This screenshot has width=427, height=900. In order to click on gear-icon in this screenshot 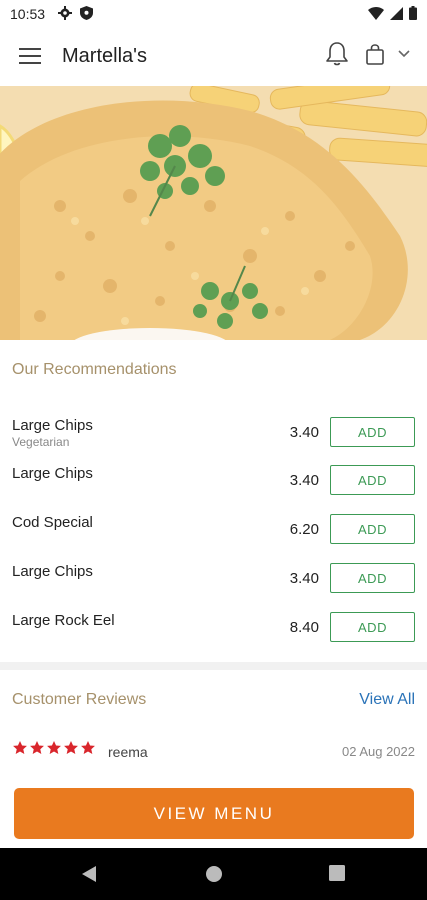, I will do `click(65, 13)`.